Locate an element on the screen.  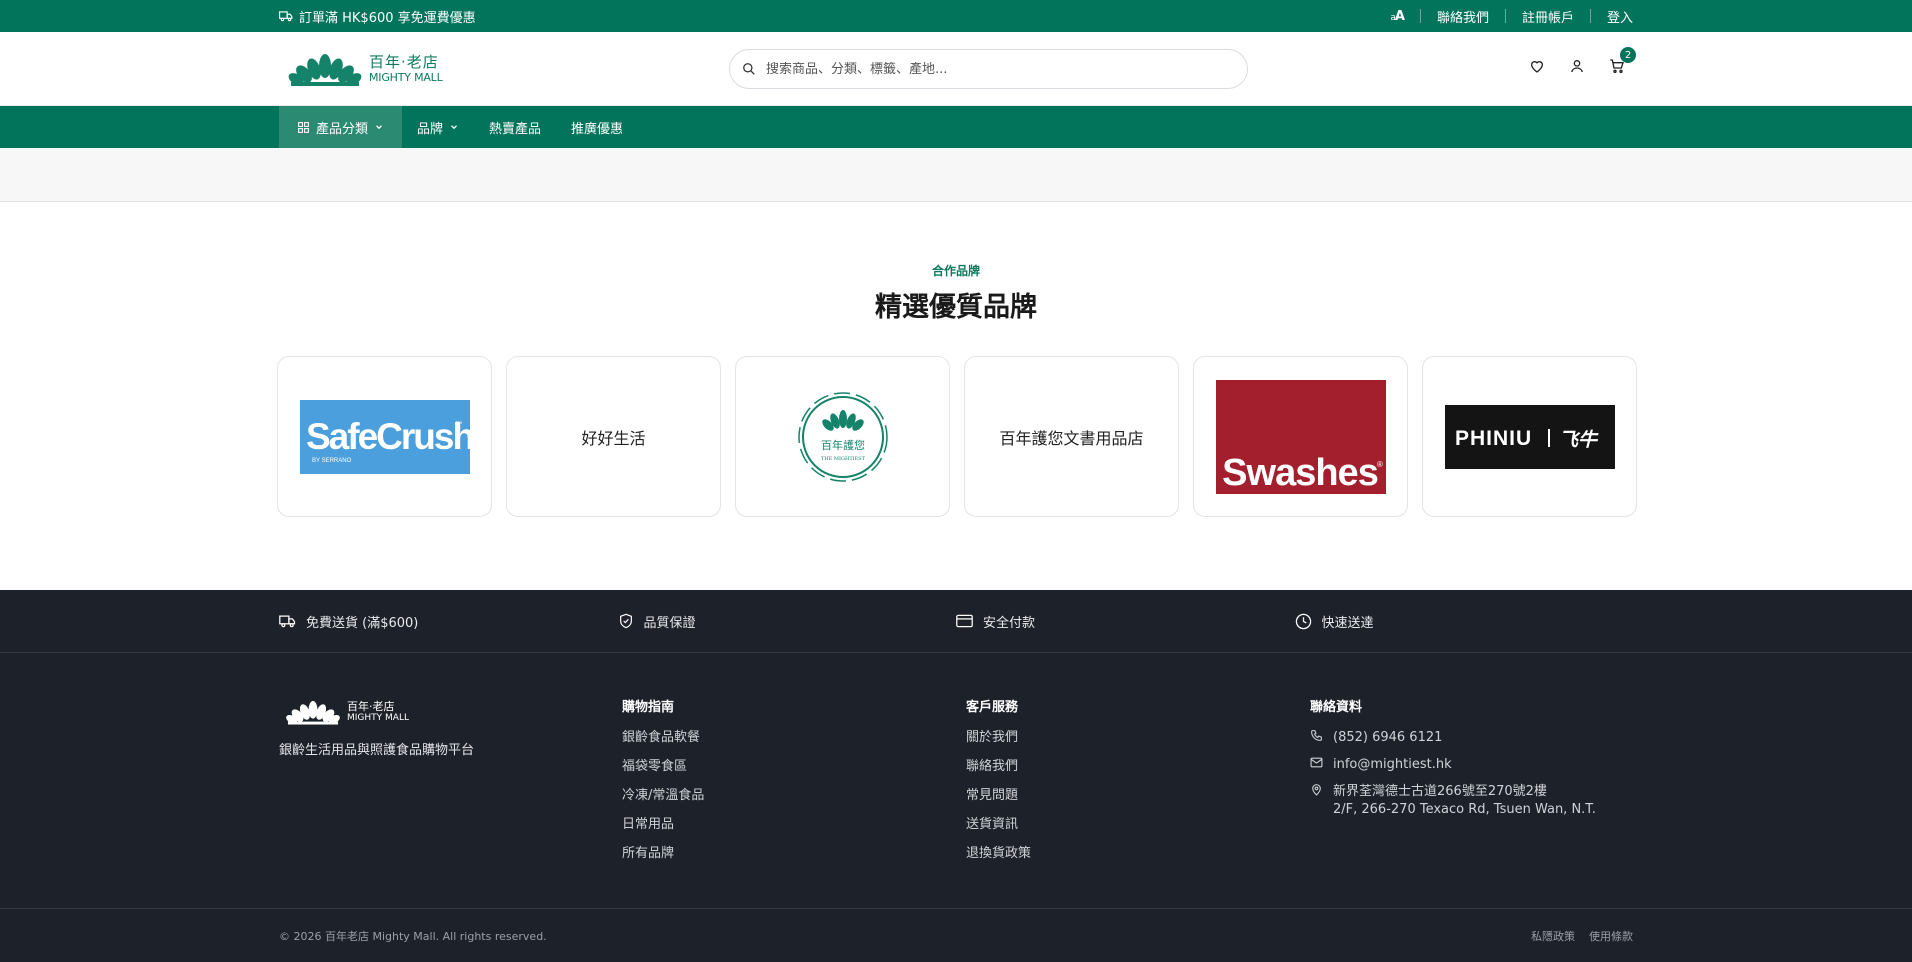
contact-phone: (852) 6946 6121 is located at coordinates (1453, 738).